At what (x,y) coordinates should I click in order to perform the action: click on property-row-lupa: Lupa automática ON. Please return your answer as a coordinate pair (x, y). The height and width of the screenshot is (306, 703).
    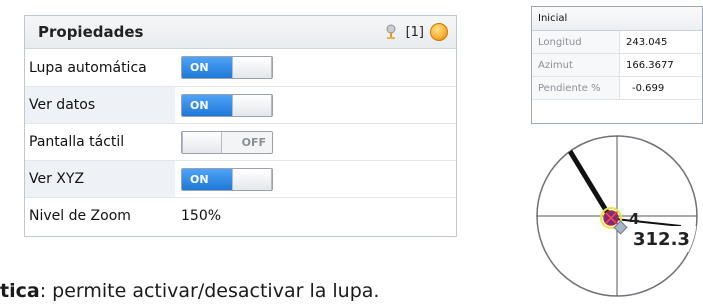
    Looking at the image, I should click on (240, 67).